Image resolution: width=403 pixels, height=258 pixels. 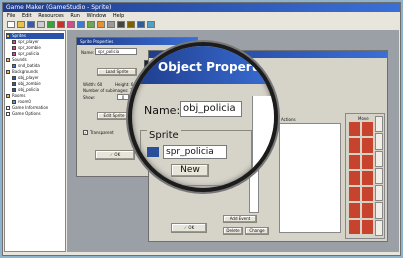 I want to click on tree-label: obj_policia, so click(x=29, y=89).